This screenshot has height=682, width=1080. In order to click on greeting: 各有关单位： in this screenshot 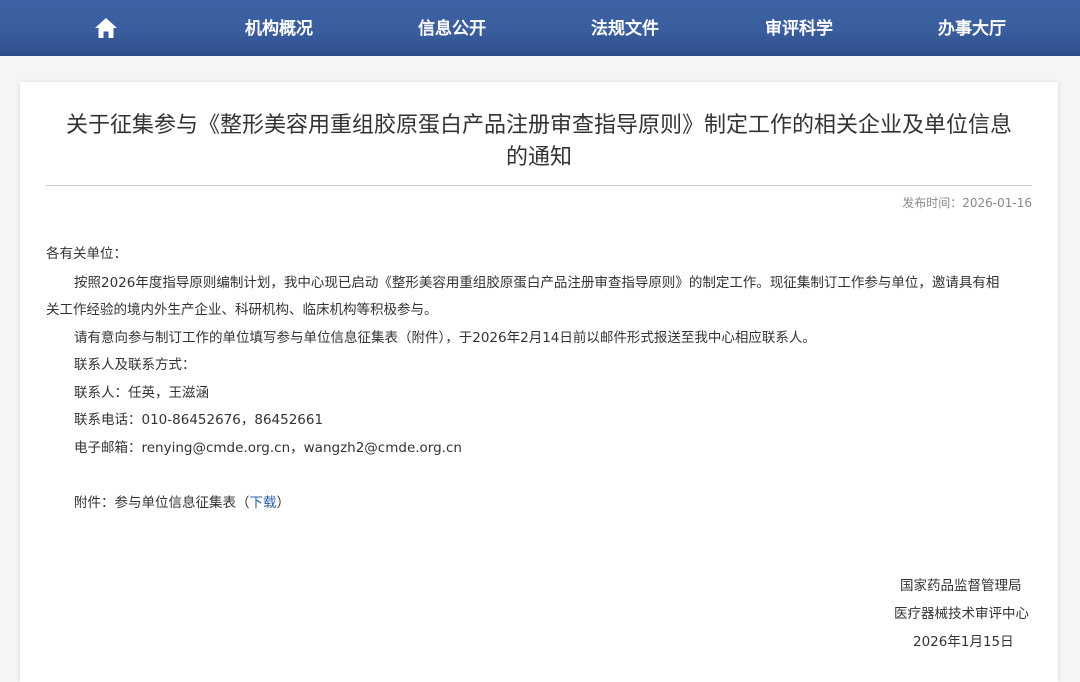, I will do `click(86, 254)`.